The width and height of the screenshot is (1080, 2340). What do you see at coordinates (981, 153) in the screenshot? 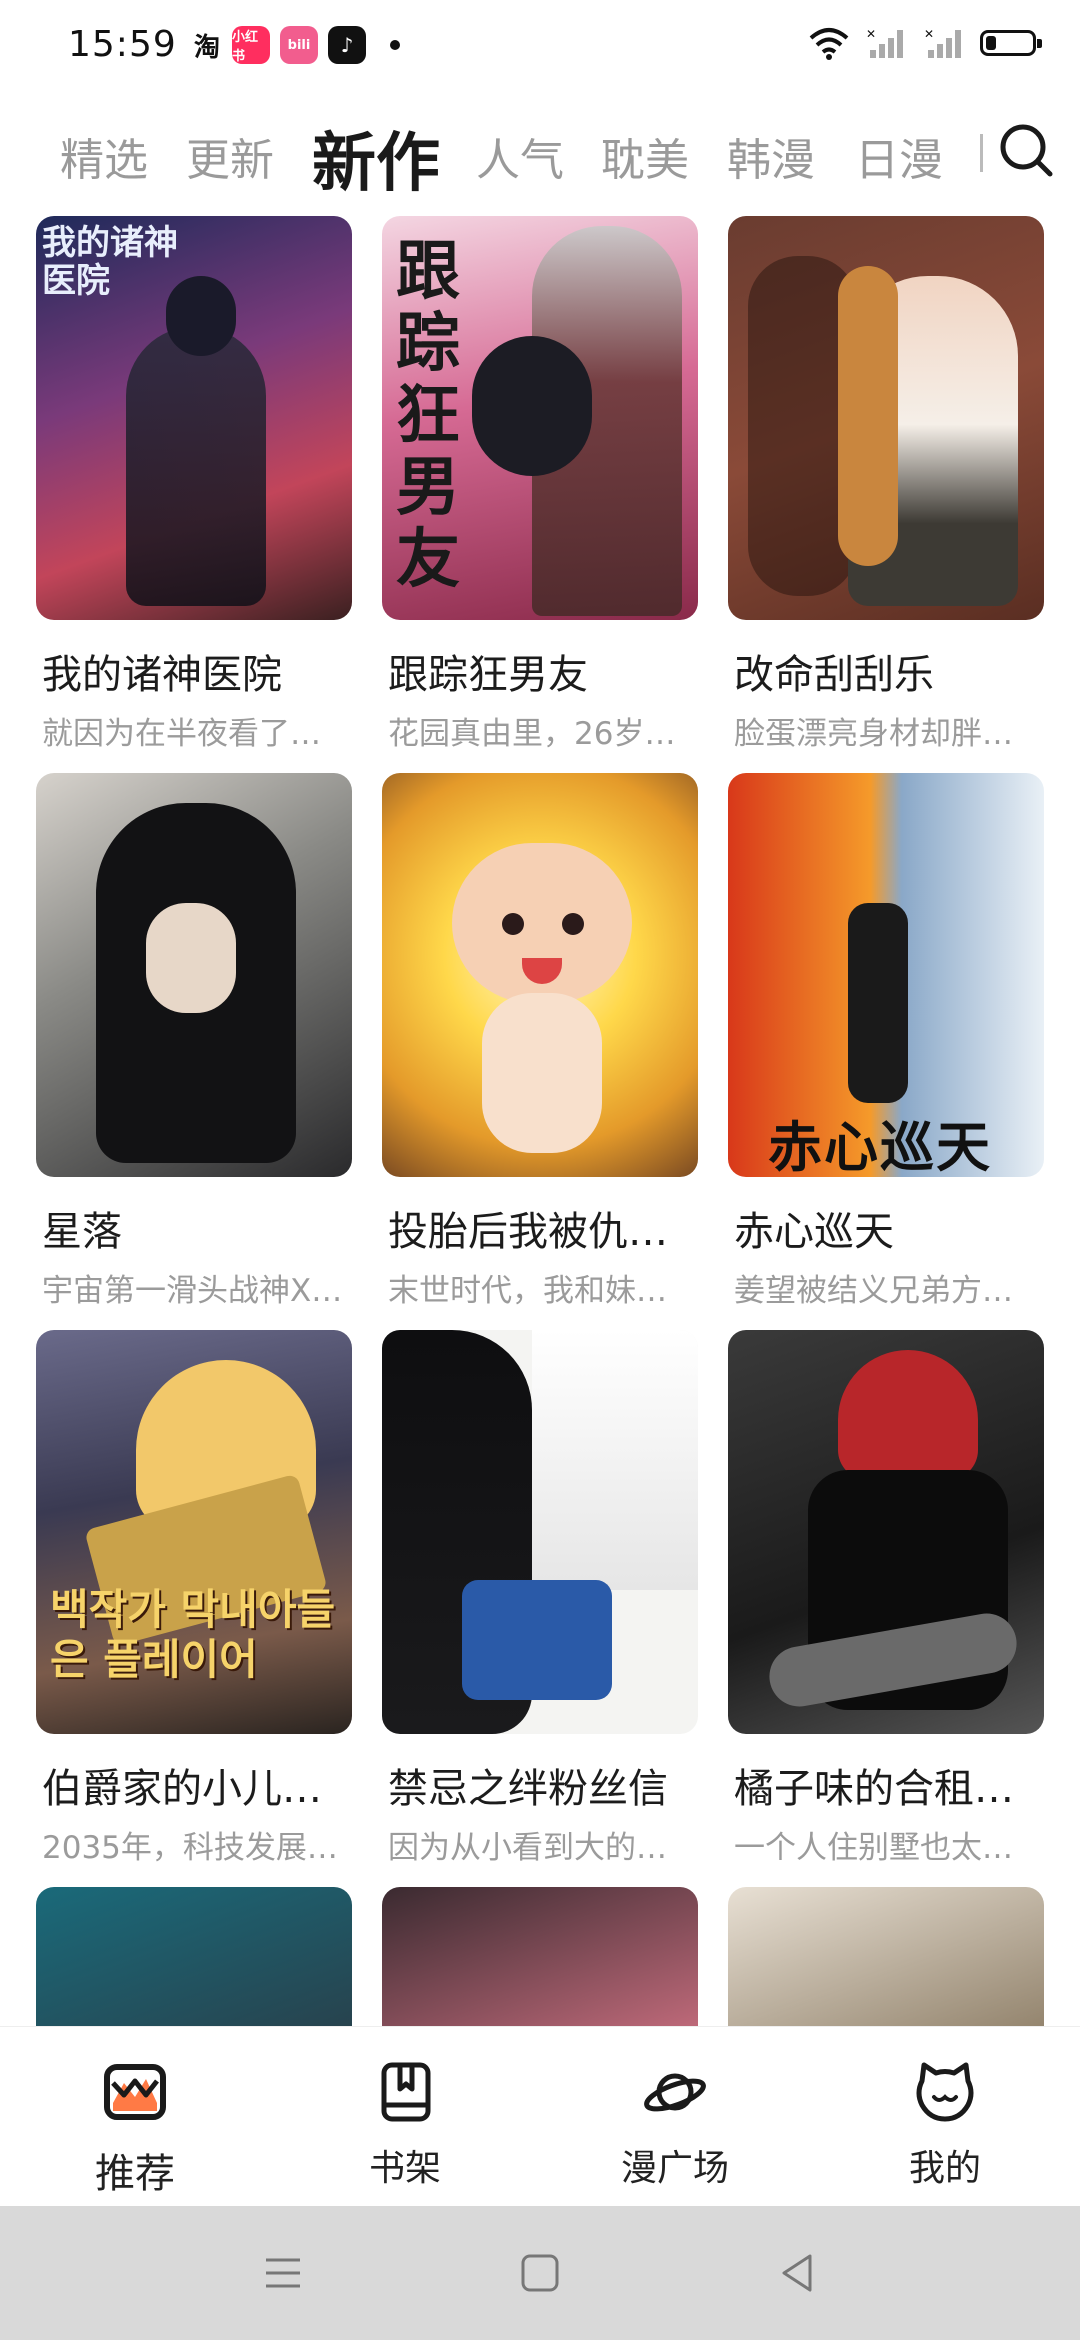
I see `tab-divider` at bounding box center [981, 153].